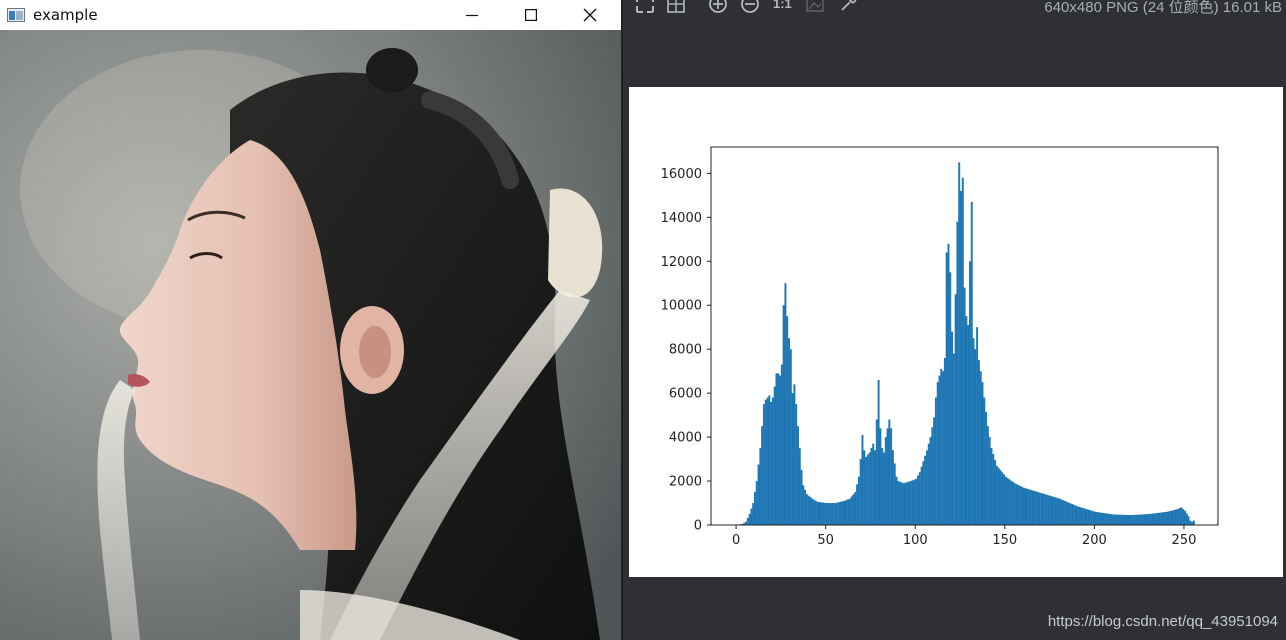  I want to click on y-tick-label: 10000, so click(681, 306).